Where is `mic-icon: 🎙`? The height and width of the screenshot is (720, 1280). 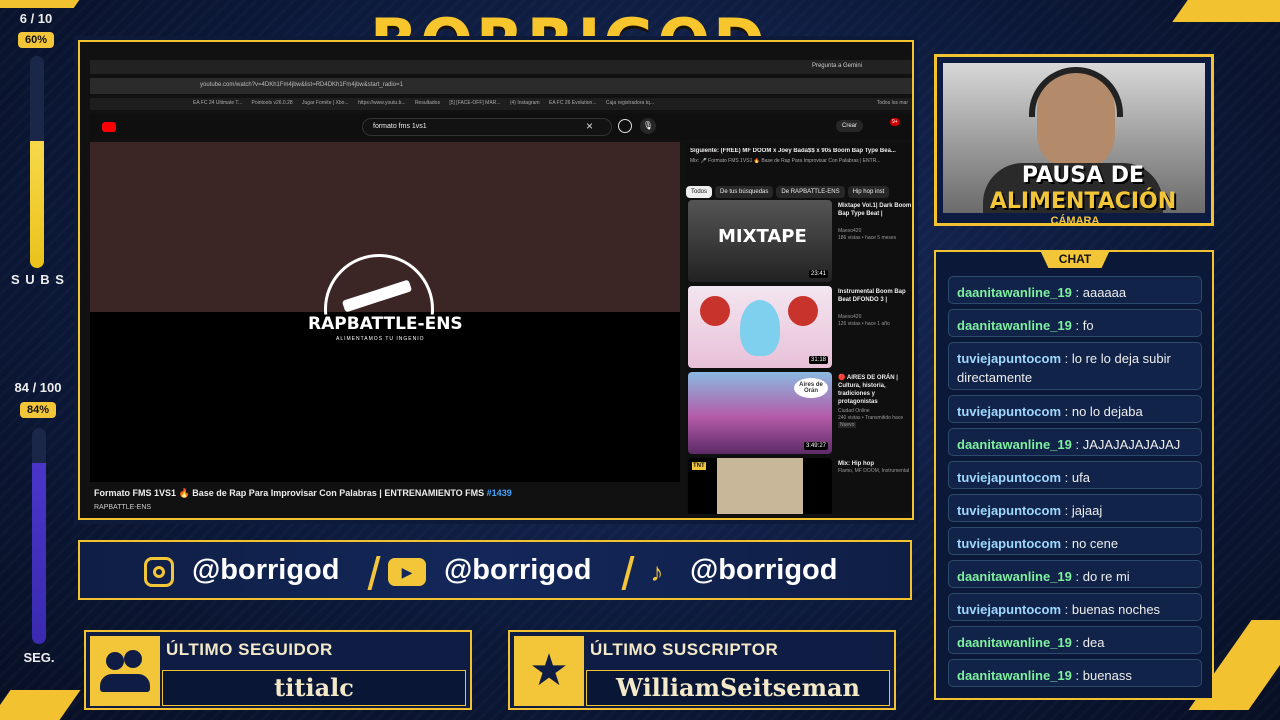 mic-icon: 🎙 is located at coordinates (648, 126).